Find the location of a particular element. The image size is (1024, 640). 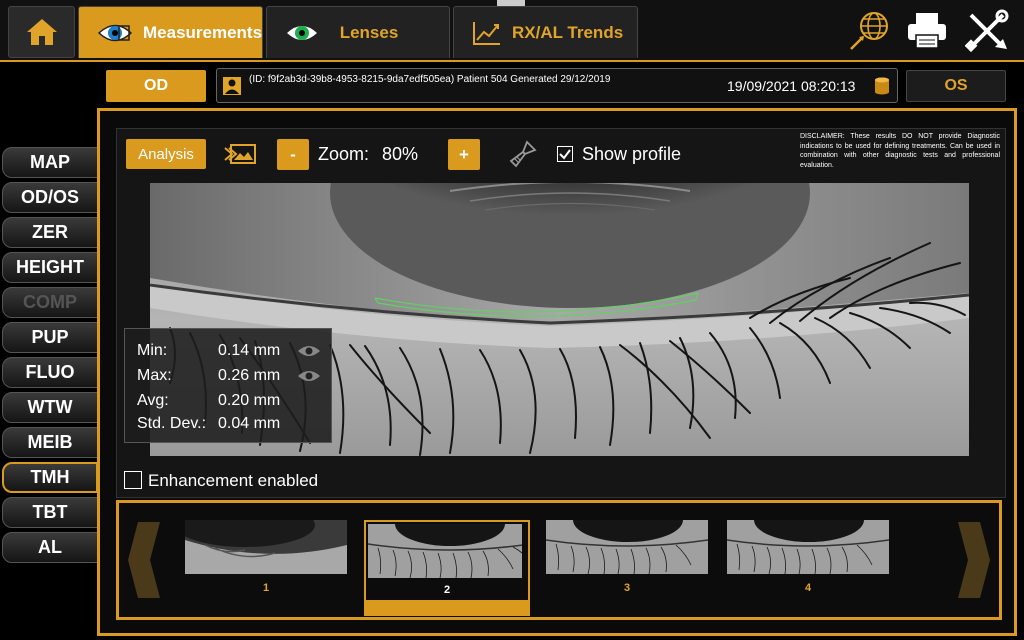

patient-icon is located at coordinates (232, 86).